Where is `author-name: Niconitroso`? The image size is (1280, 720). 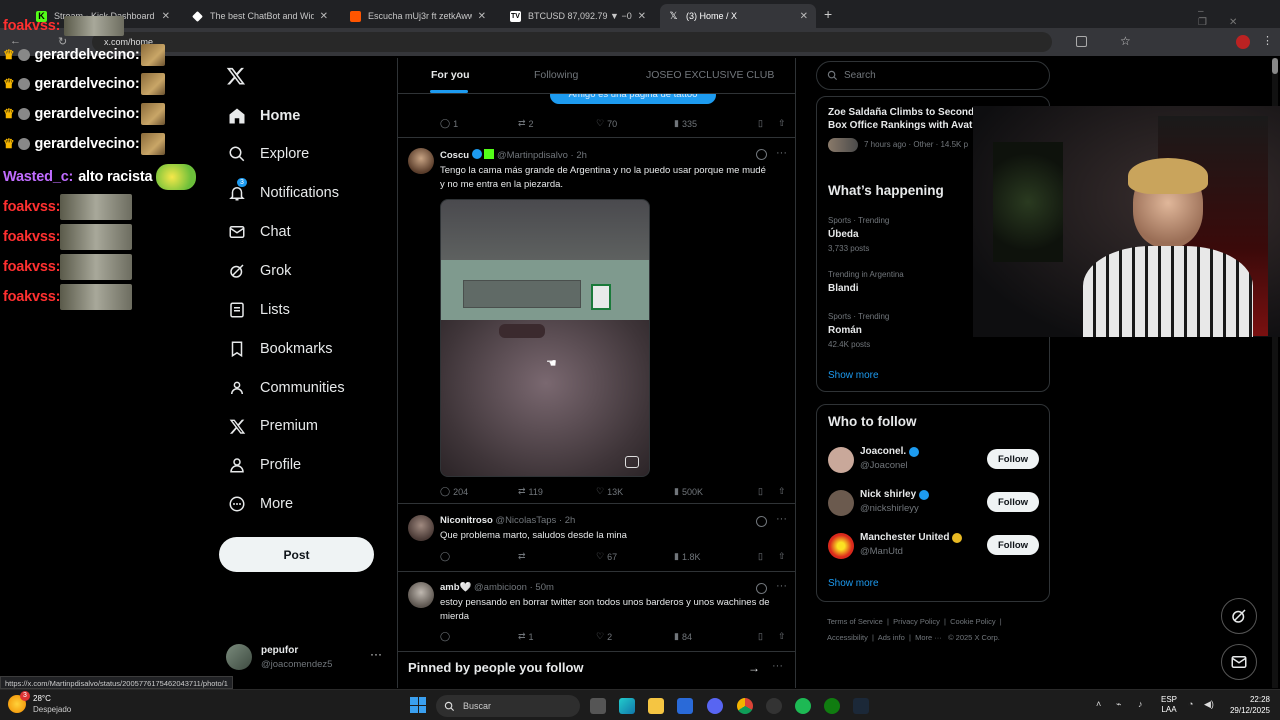
author-name: Niconitroso is located at coordinates (466, 520).